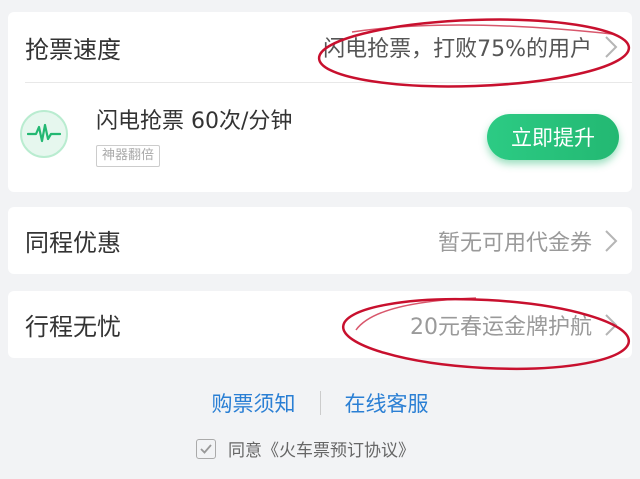 This screenshot has height=479, width=640. Describe the element at coordinates (387, 403) in the screenshot. I see `service-link: 在线客服` at that location.